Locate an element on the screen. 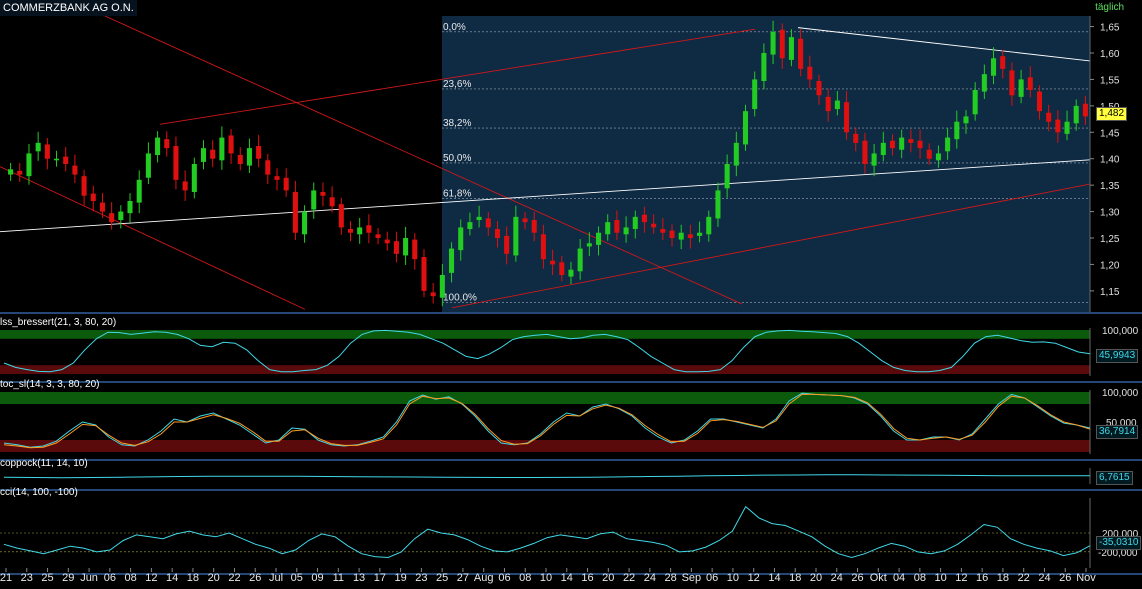  price-tick-label: 1,55 is located at coordinates (1110, 80).